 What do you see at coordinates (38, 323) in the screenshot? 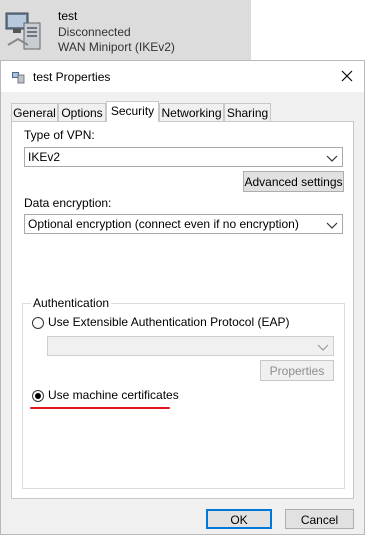
I see `eap-radio` at bounding box center [38, 323].